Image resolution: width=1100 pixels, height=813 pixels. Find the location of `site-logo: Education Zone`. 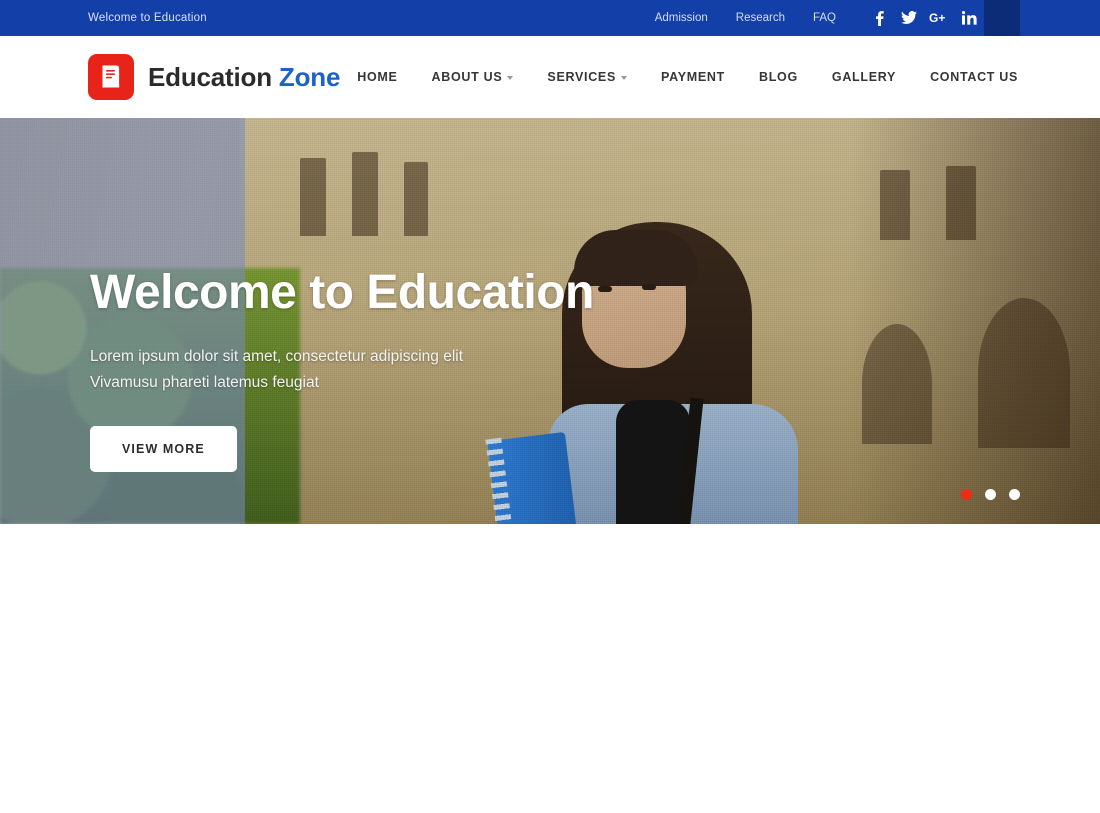

site-logo: Education Zone is located at coordinates (214, 77).